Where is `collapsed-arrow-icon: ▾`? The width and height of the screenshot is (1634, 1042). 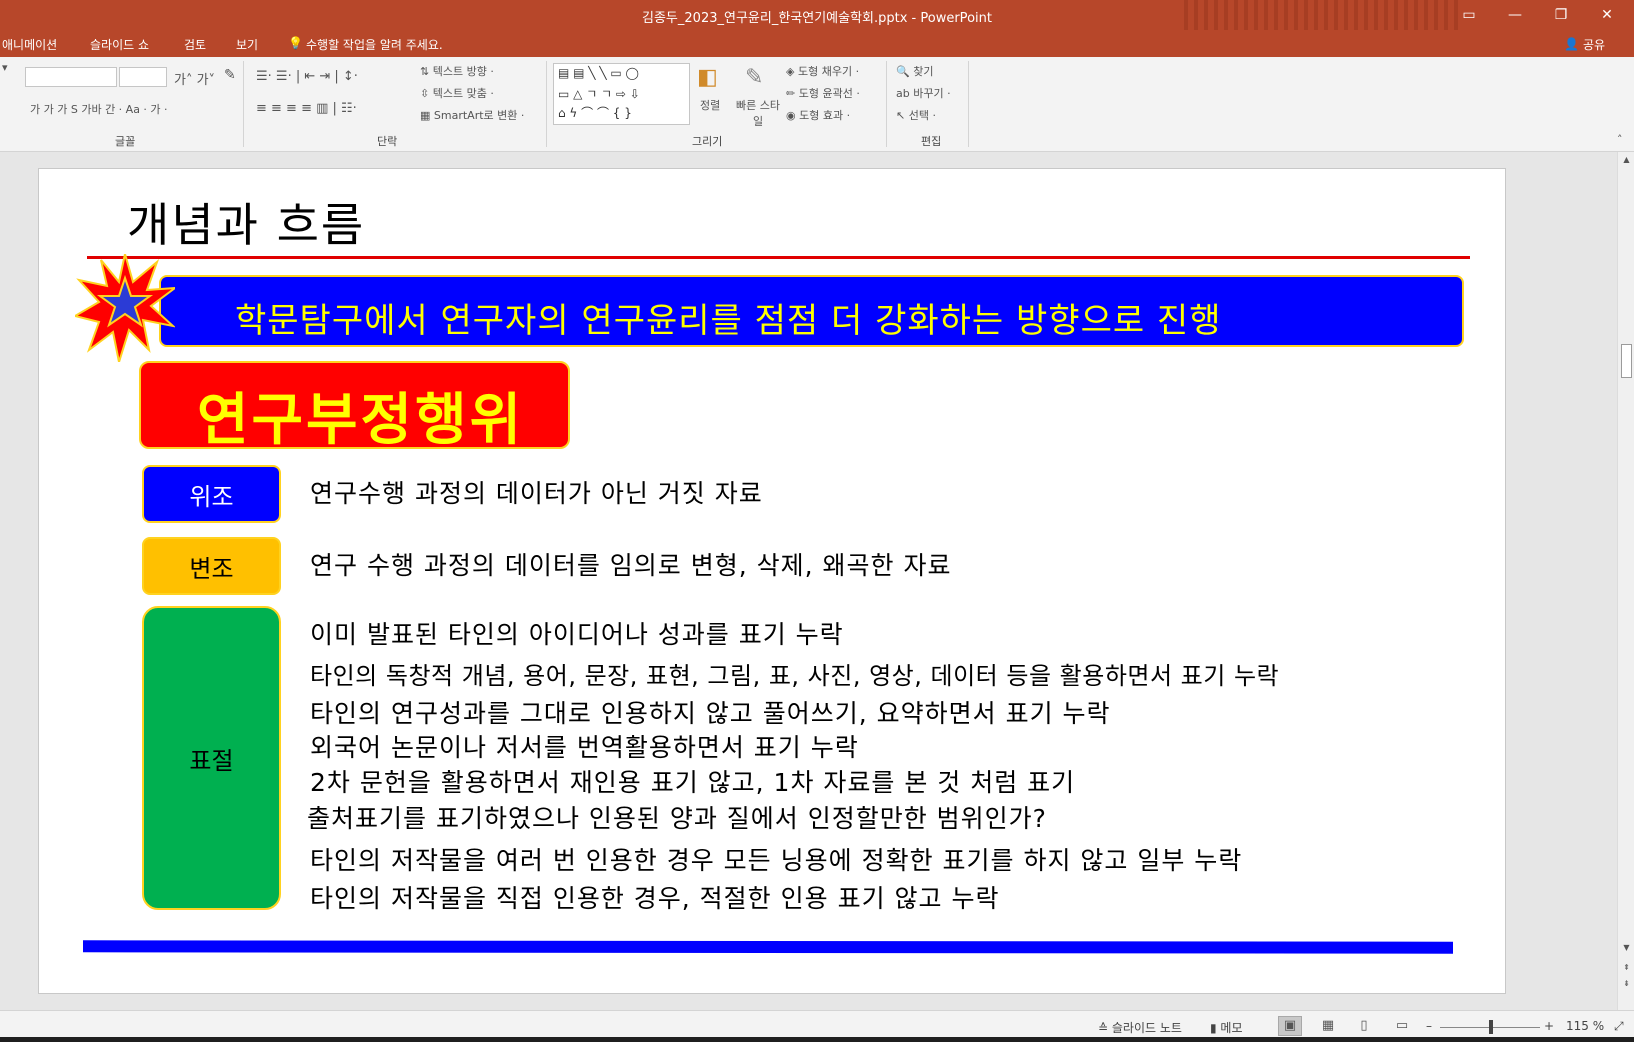 collapsed-arrow-icon: ▾ is located at coordinates (5, 67).